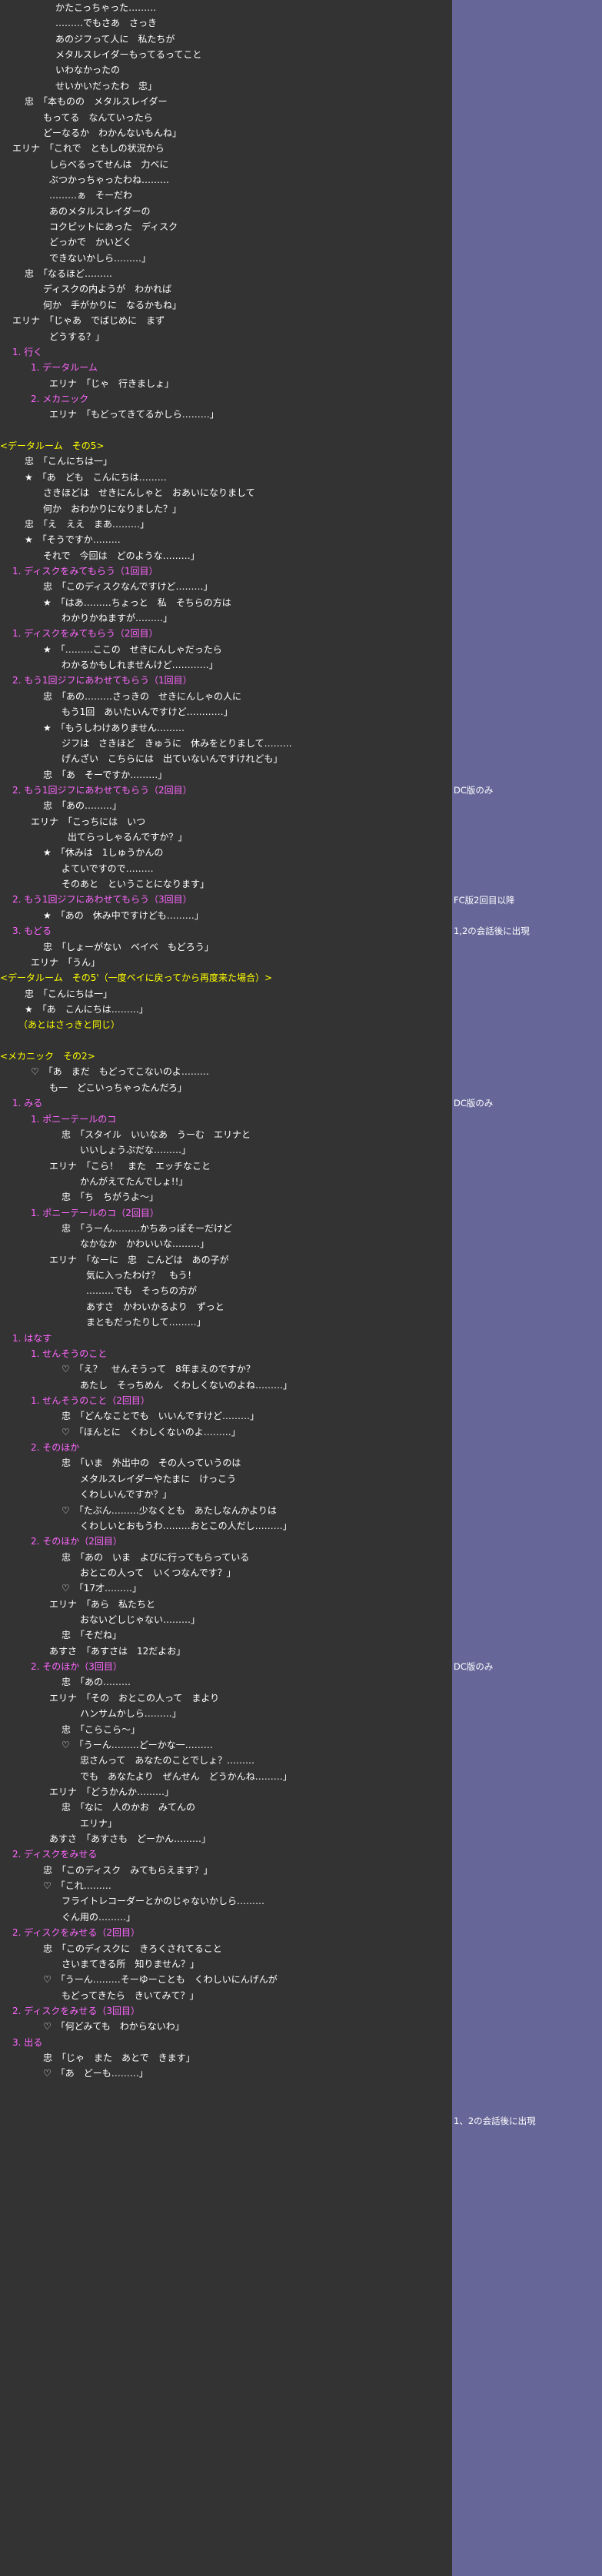 This screenshot has width=602, height=2576. I want to click on dialogue-line: おとこの人って いくつなんです？」, so click(158, 1572).